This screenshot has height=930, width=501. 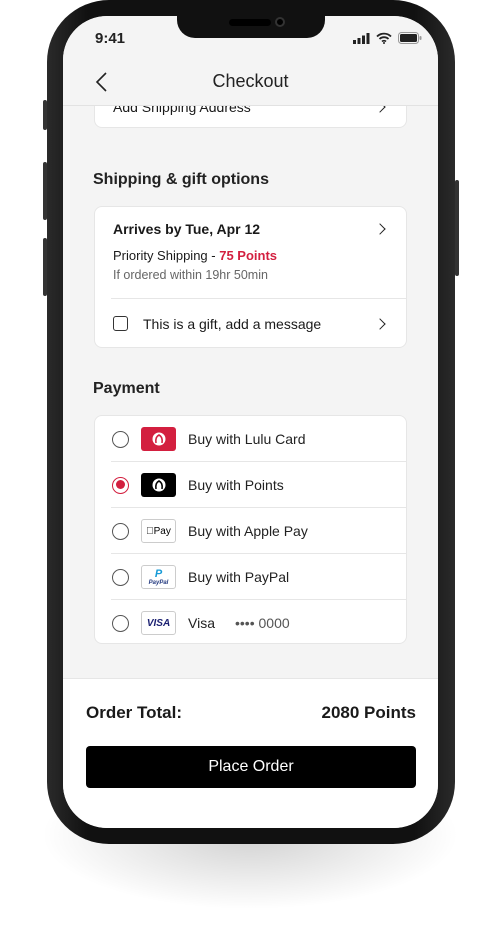 I want to click on shipping-cutoff: If ordered within 19hr 50min, so click(x=190, y=275).